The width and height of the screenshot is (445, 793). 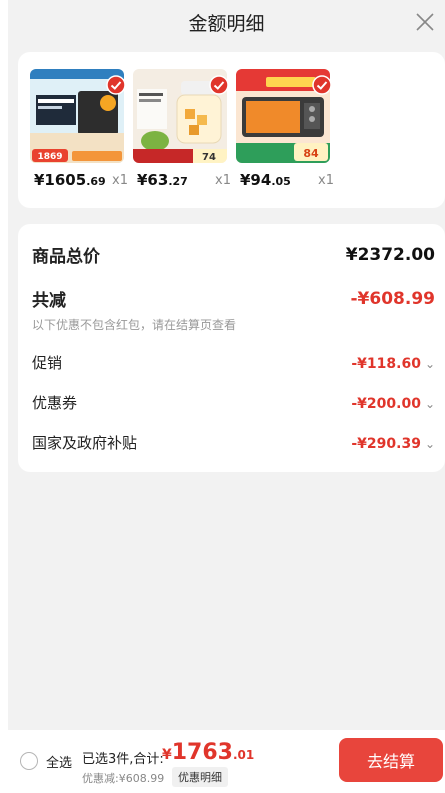 What do you see at coordinates (286, 129) in the screenshot?
I see `product-item: 84 ¥94 .05 x1` at bounding box center [286, 129].